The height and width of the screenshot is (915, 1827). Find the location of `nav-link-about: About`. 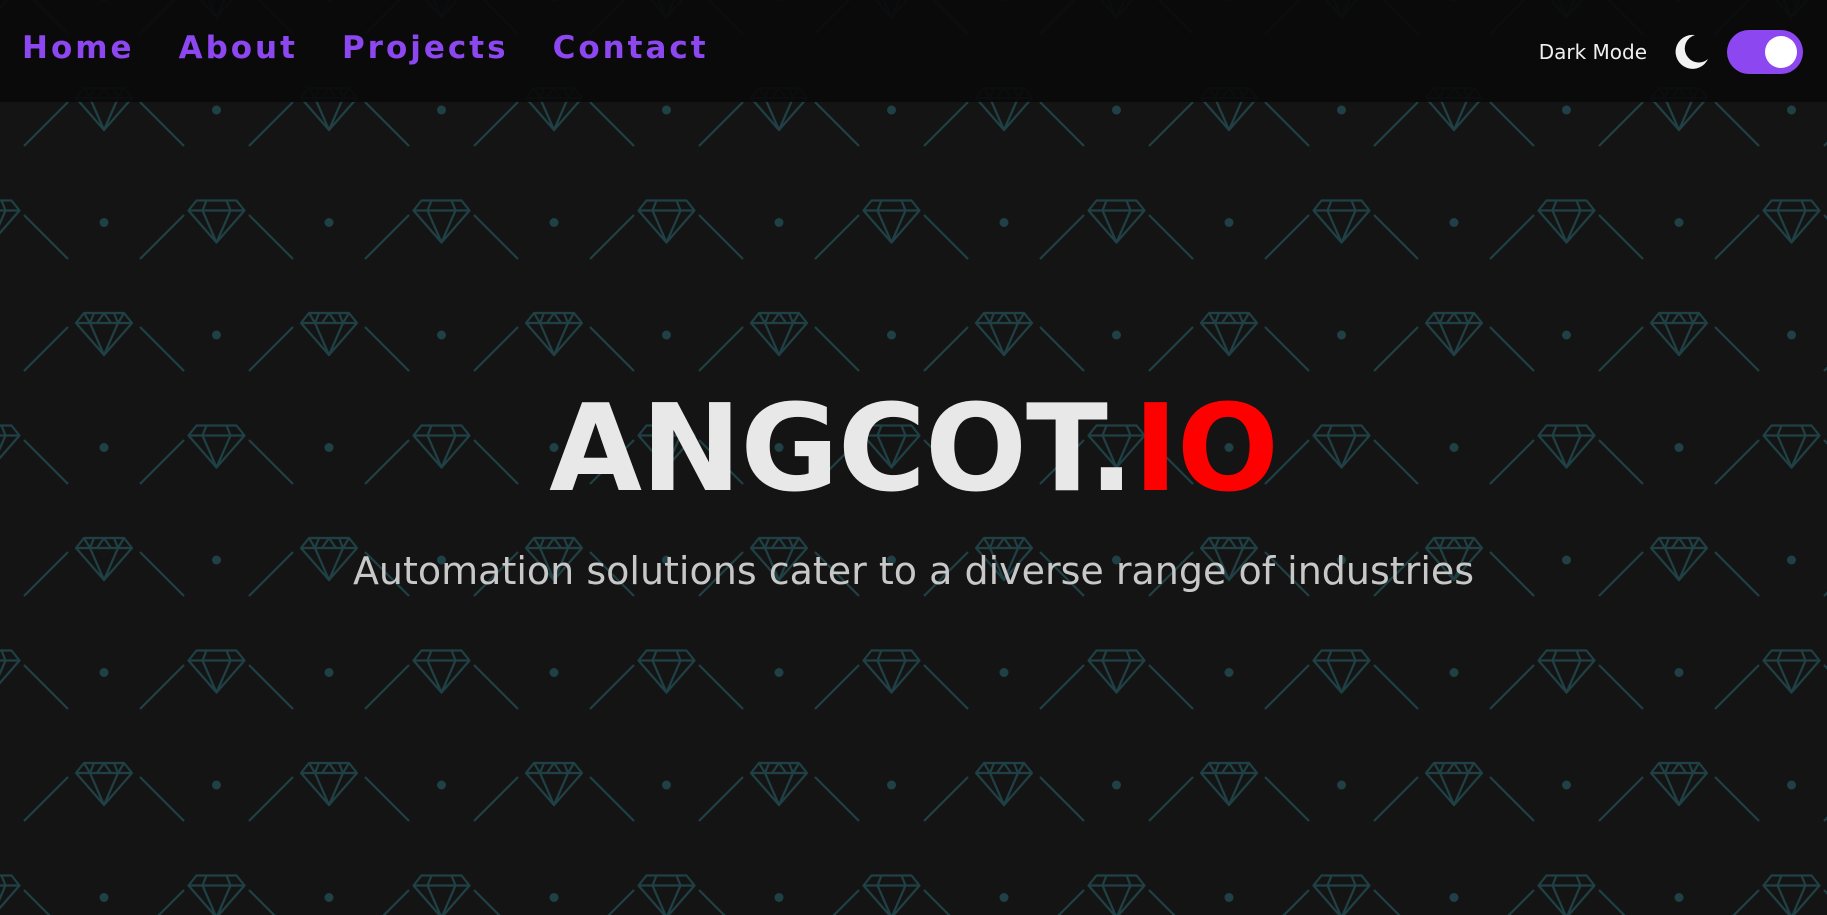

nav-link-about: About is located at coordinates (238, 48).